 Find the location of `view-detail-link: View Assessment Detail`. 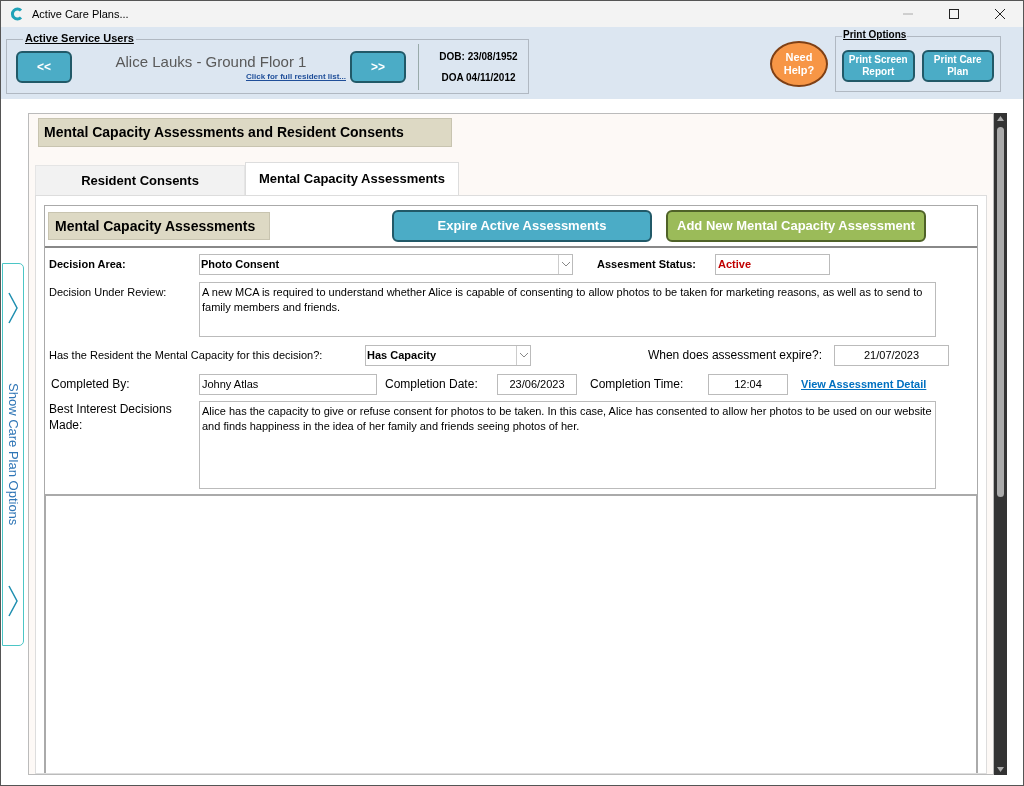

view-detail-link: View Assessment Detail is located at coordinates (864, 384).